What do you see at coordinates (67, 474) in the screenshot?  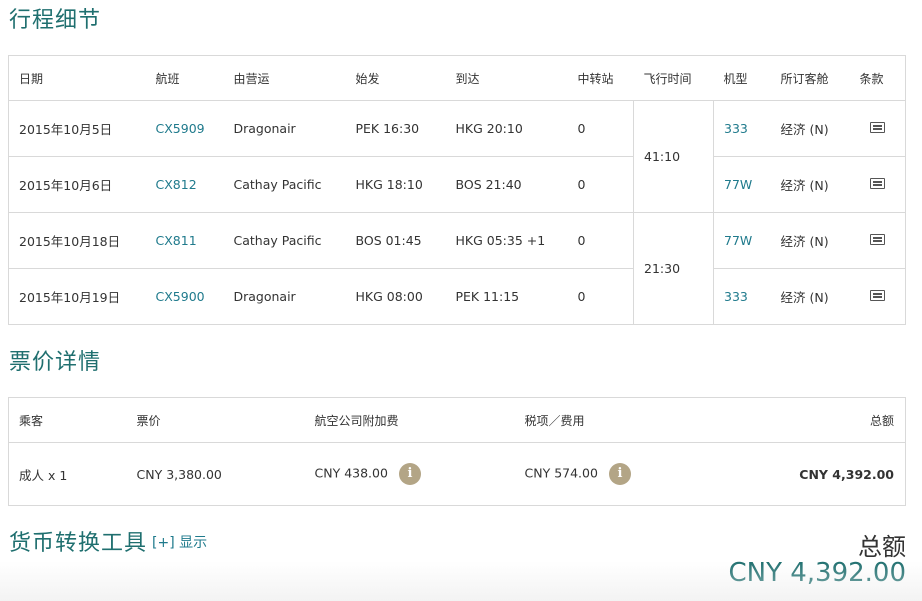 I see `passenger-type: 成人 x 1` at bounding box center [67, 474].